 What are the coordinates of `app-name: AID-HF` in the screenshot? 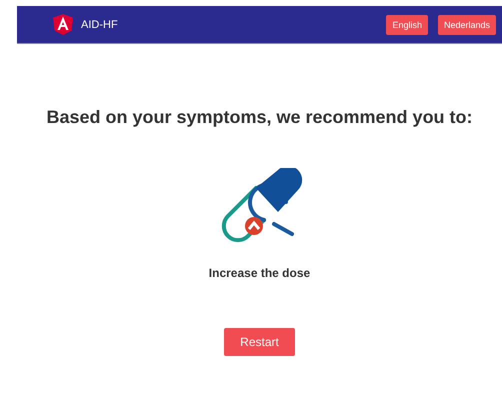 It's located at (99, 24).